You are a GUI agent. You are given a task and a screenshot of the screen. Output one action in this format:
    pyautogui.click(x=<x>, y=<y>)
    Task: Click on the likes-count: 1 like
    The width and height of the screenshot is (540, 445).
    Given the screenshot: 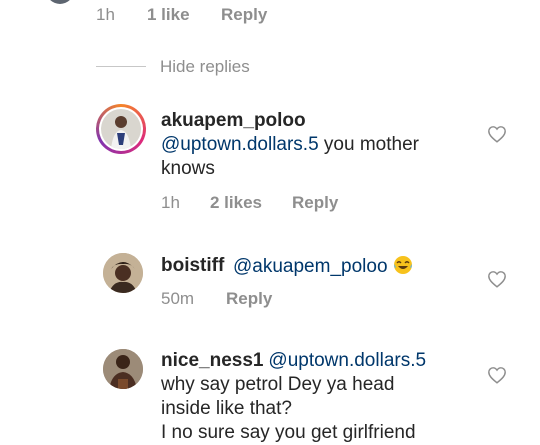 What is the action you would take?
    pyautogui.click(x=168, y=14)
    